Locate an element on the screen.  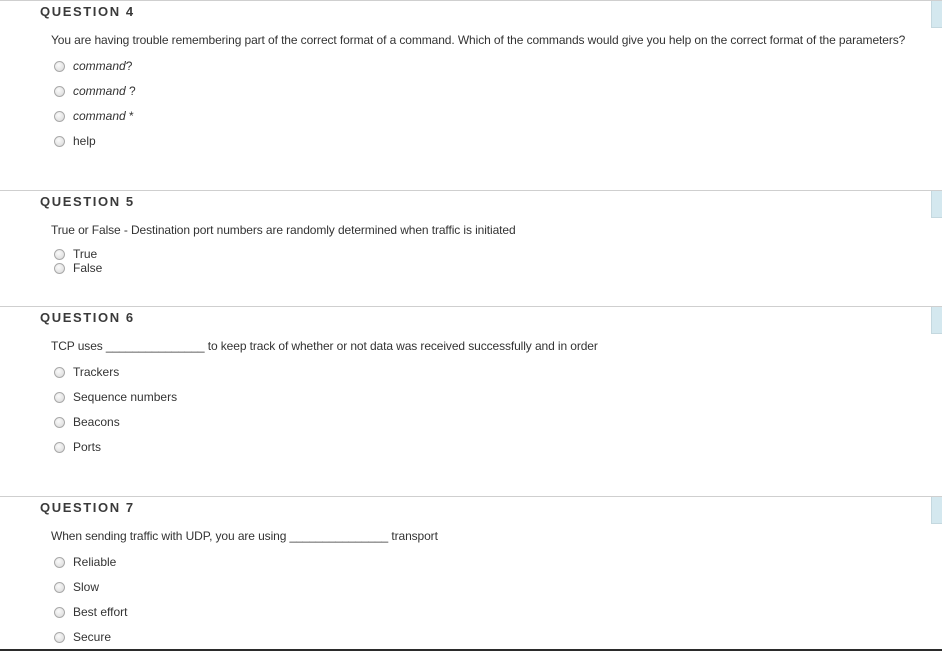
option-beacons: Beacons is located at coordinates (87, 422).